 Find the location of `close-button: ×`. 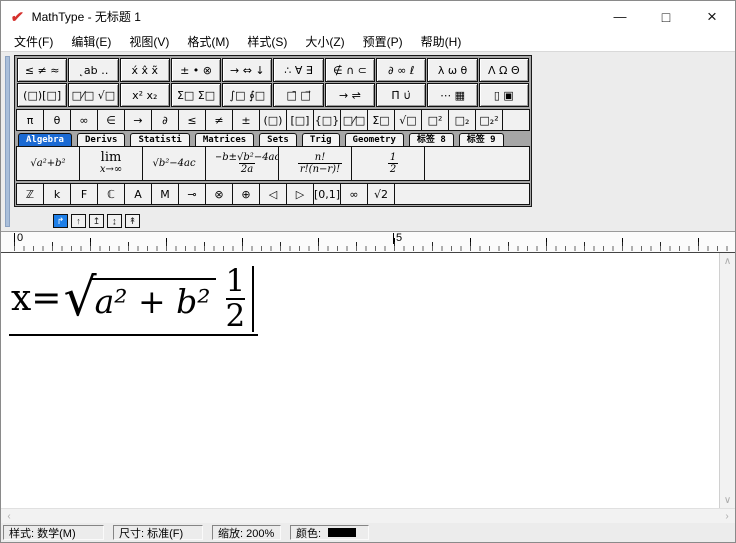

close-button: × is located at coordinates (712, 16).